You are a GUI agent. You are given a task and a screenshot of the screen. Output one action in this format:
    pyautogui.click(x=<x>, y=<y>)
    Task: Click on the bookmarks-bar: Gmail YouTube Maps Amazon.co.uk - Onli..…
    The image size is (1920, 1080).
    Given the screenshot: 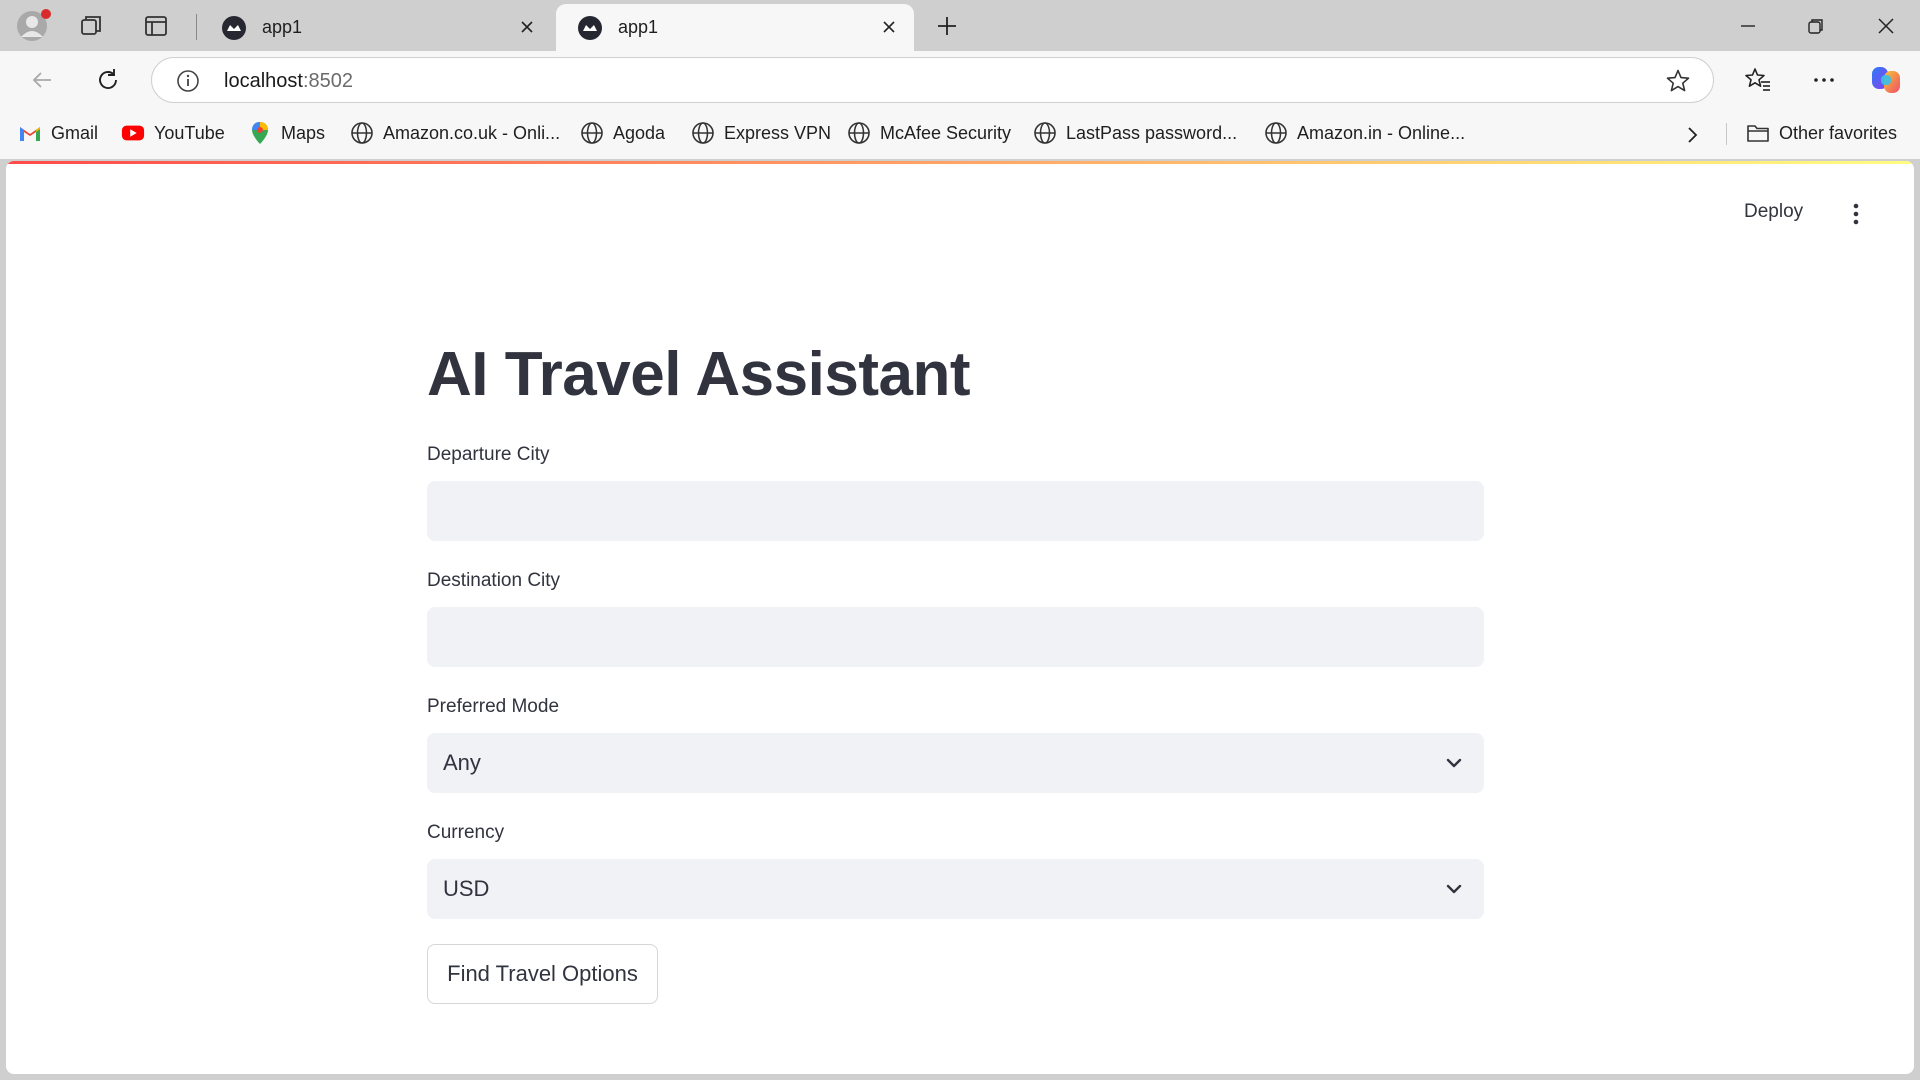 What is the action you would take?
    pyautogui.click(x=960, y=134)
    